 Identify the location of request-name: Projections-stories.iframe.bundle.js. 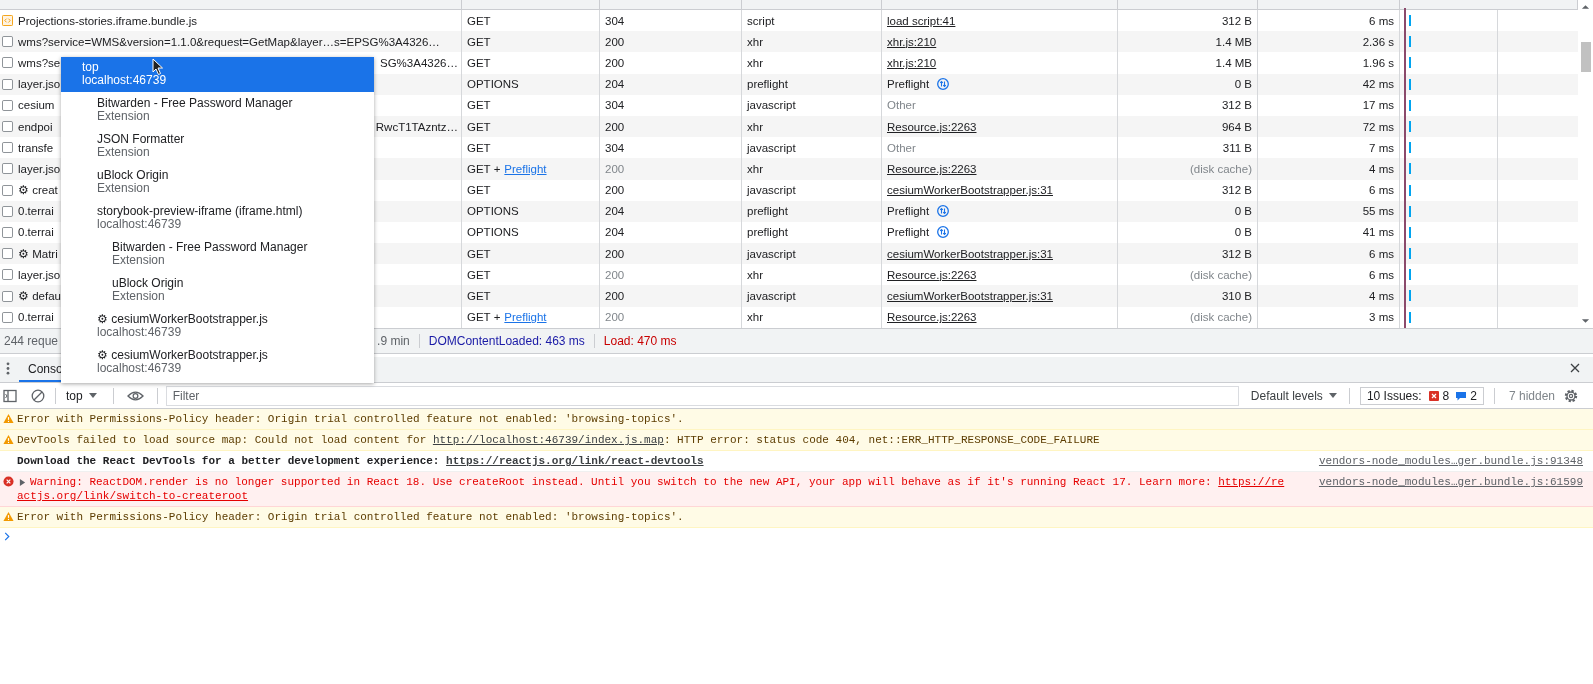
(107, 20).